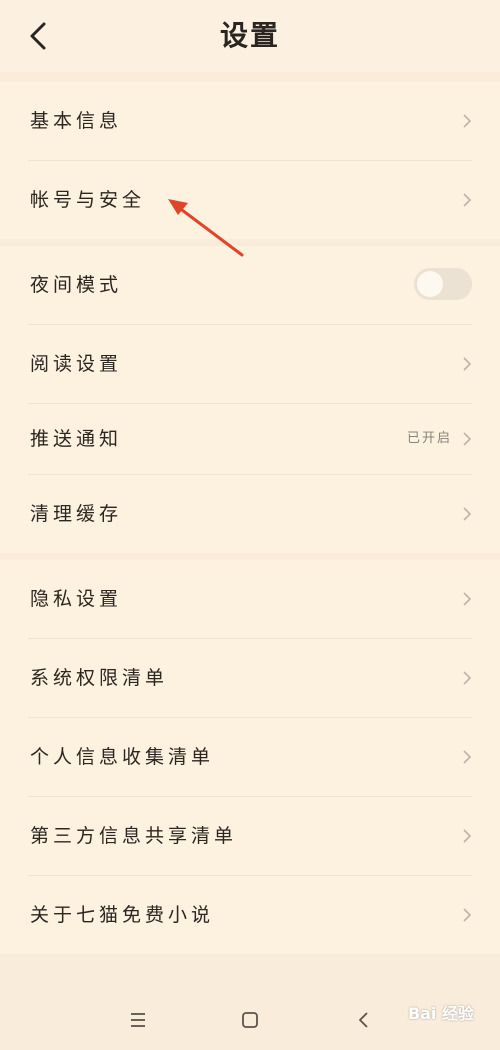 The height and width of the screenshot is (1050, 500). I want to click on night-mode-toggle, so click(443, 284).